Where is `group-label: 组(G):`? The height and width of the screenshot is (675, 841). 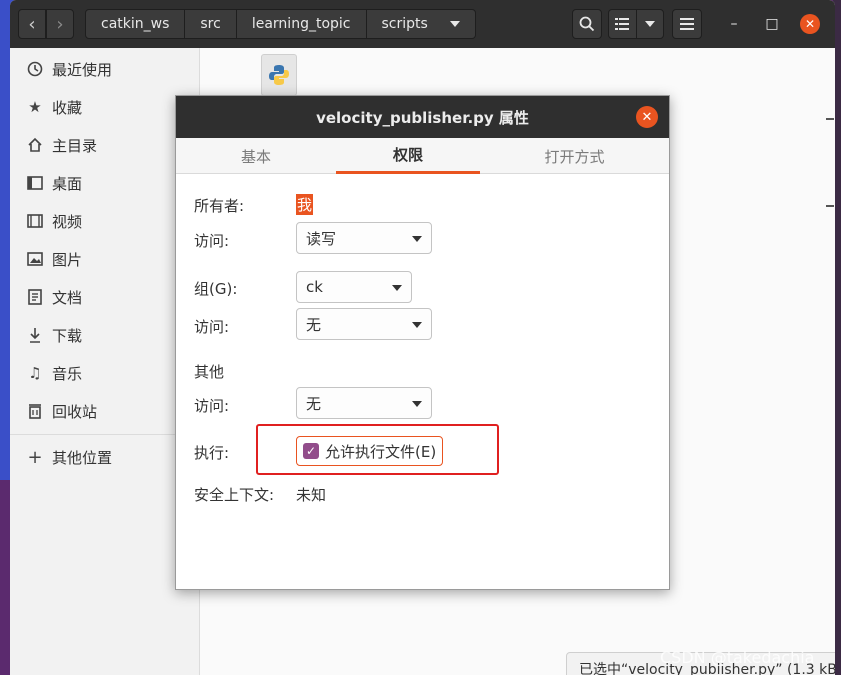
group-label: 组(G): is located at coordinates (216, 289).